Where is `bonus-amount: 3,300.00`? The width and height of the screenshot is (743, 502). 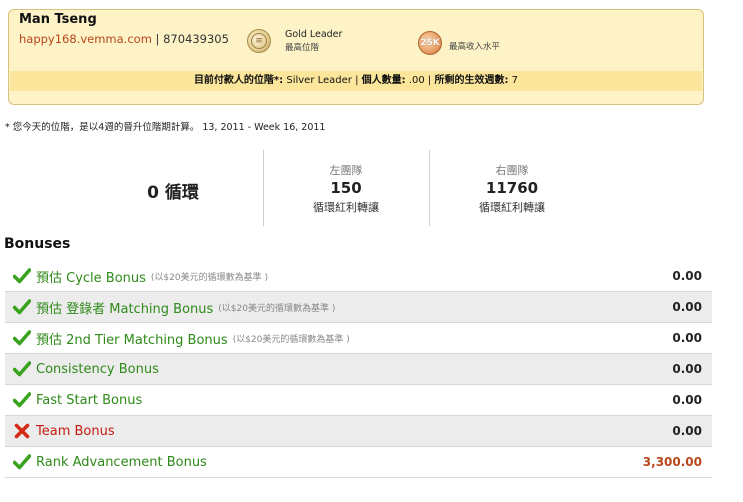
bonus-amount: 3,300.00 is located at coordinates (672, 462).